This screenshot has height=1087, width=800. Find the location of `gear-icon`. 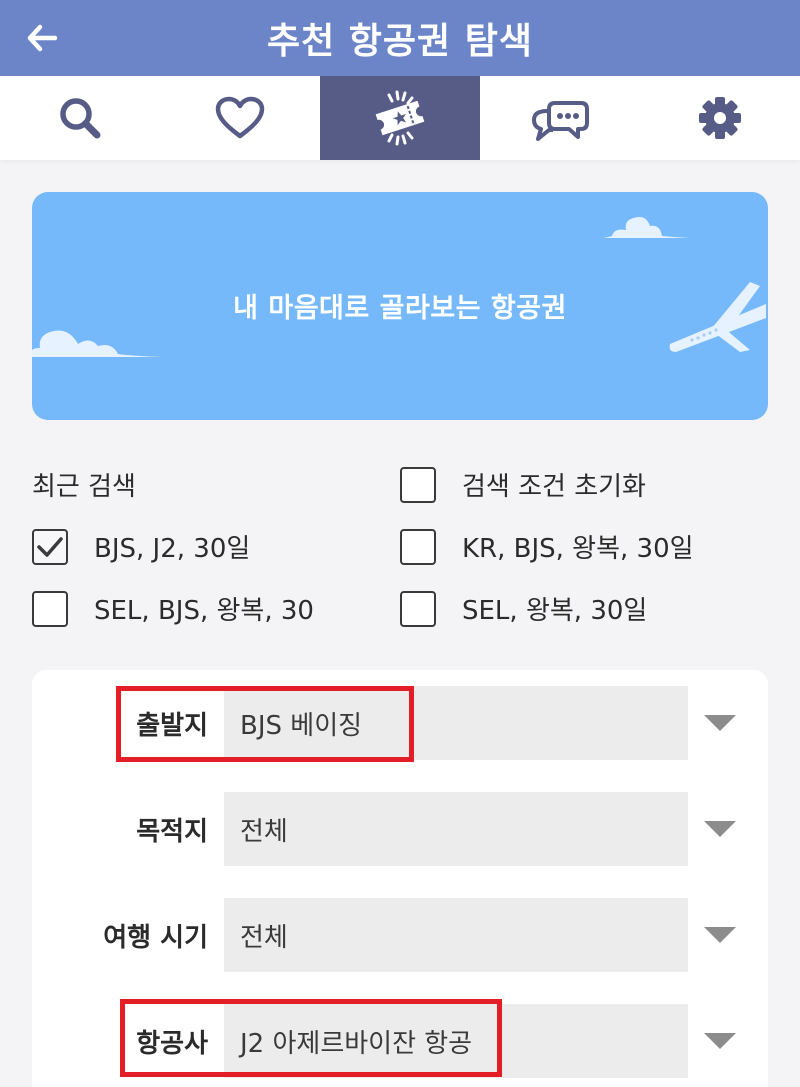

gear-icon is located at coordinates (720, 118).